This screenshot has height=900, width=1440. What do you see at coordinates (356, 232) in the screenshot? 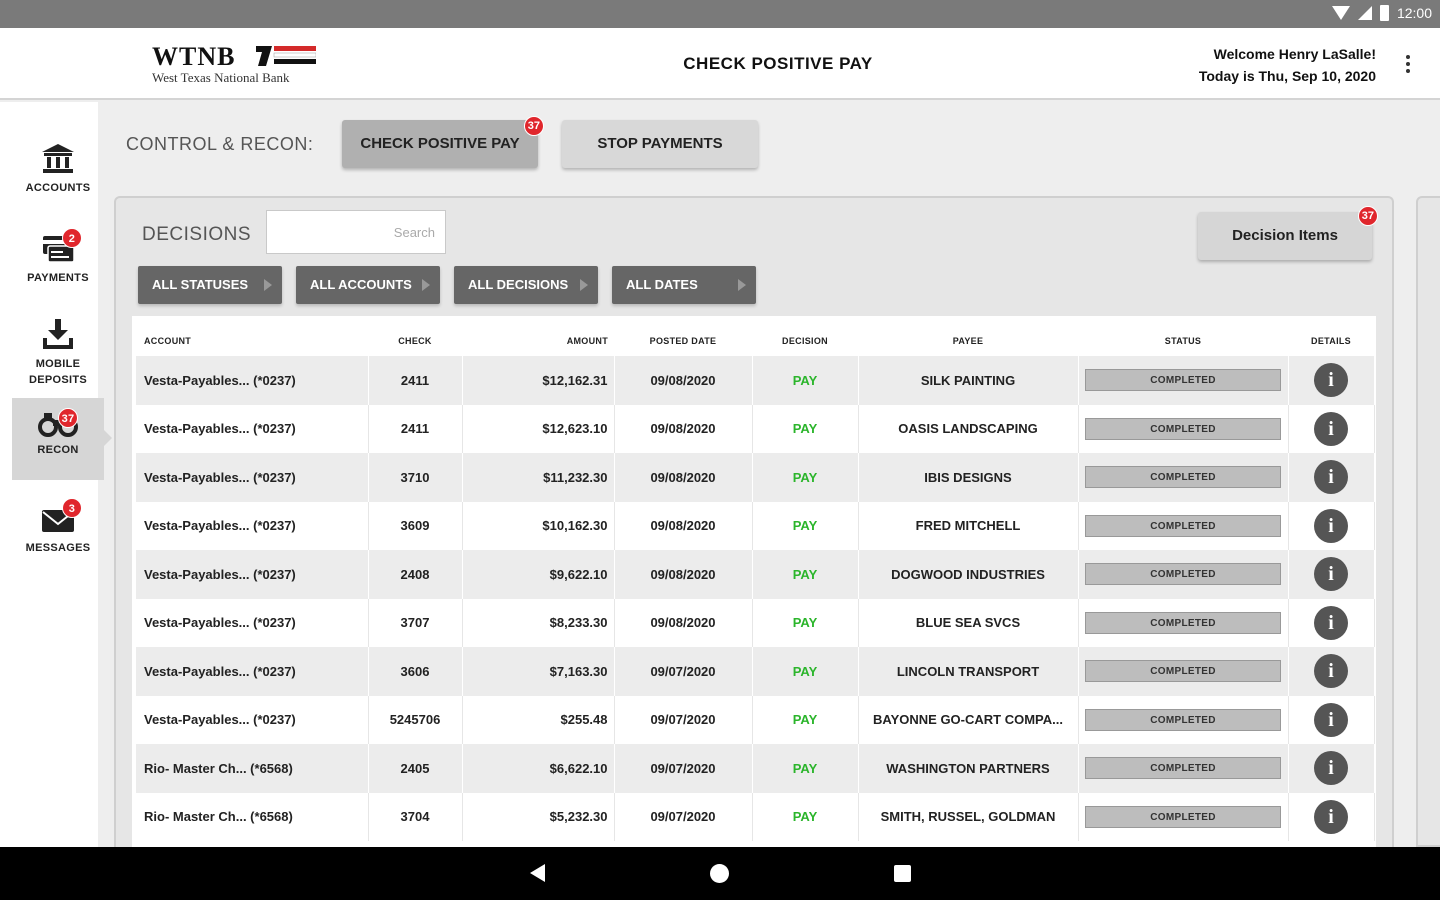
I see `search-input` at bounding box center [356, 232].